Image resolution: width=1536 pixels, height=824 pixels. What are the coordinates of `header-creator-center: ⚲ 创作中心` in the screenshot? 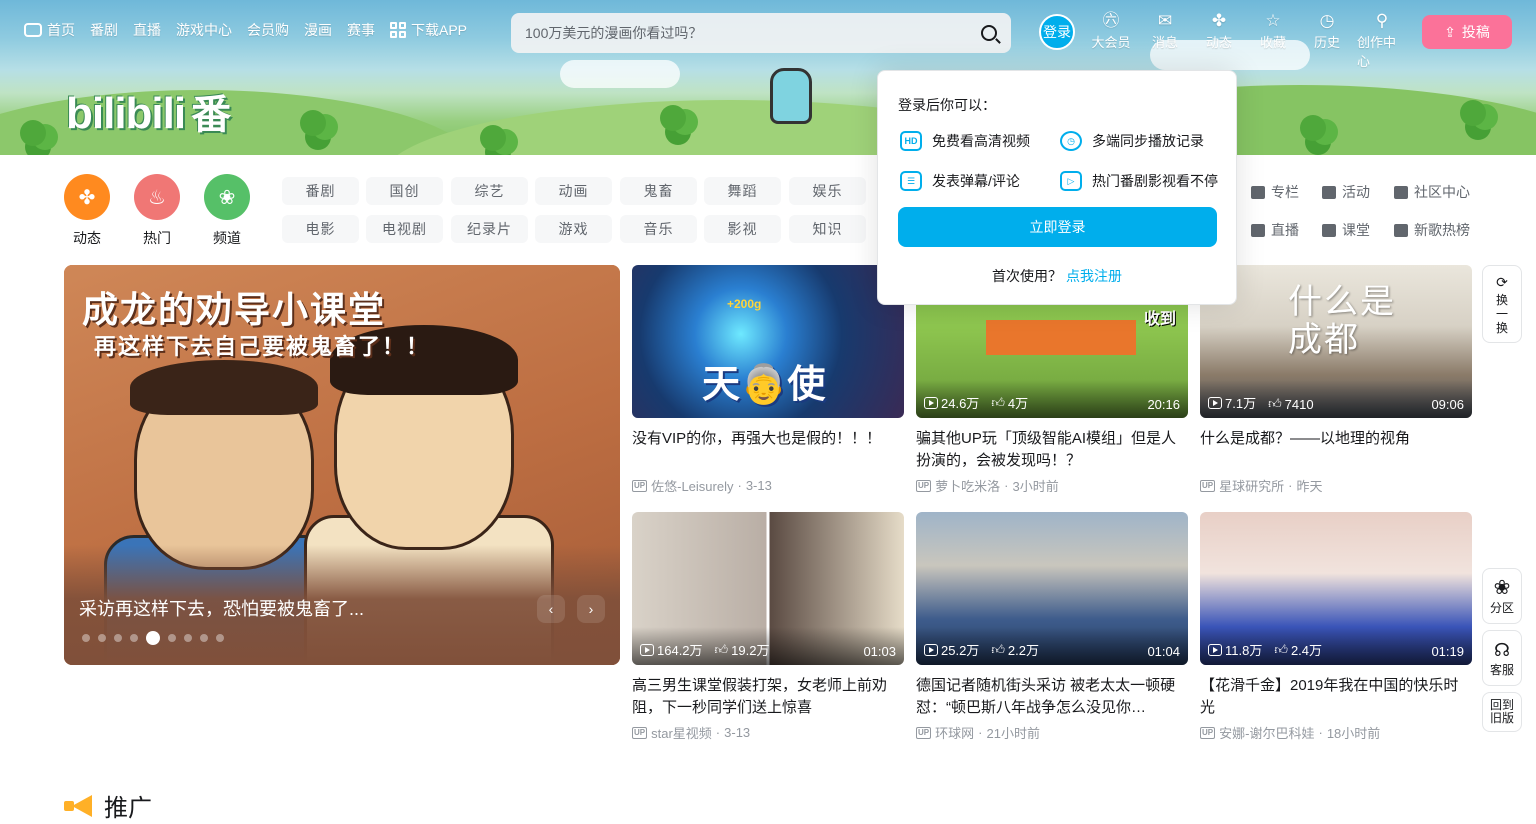 It's located at (1382, 40).